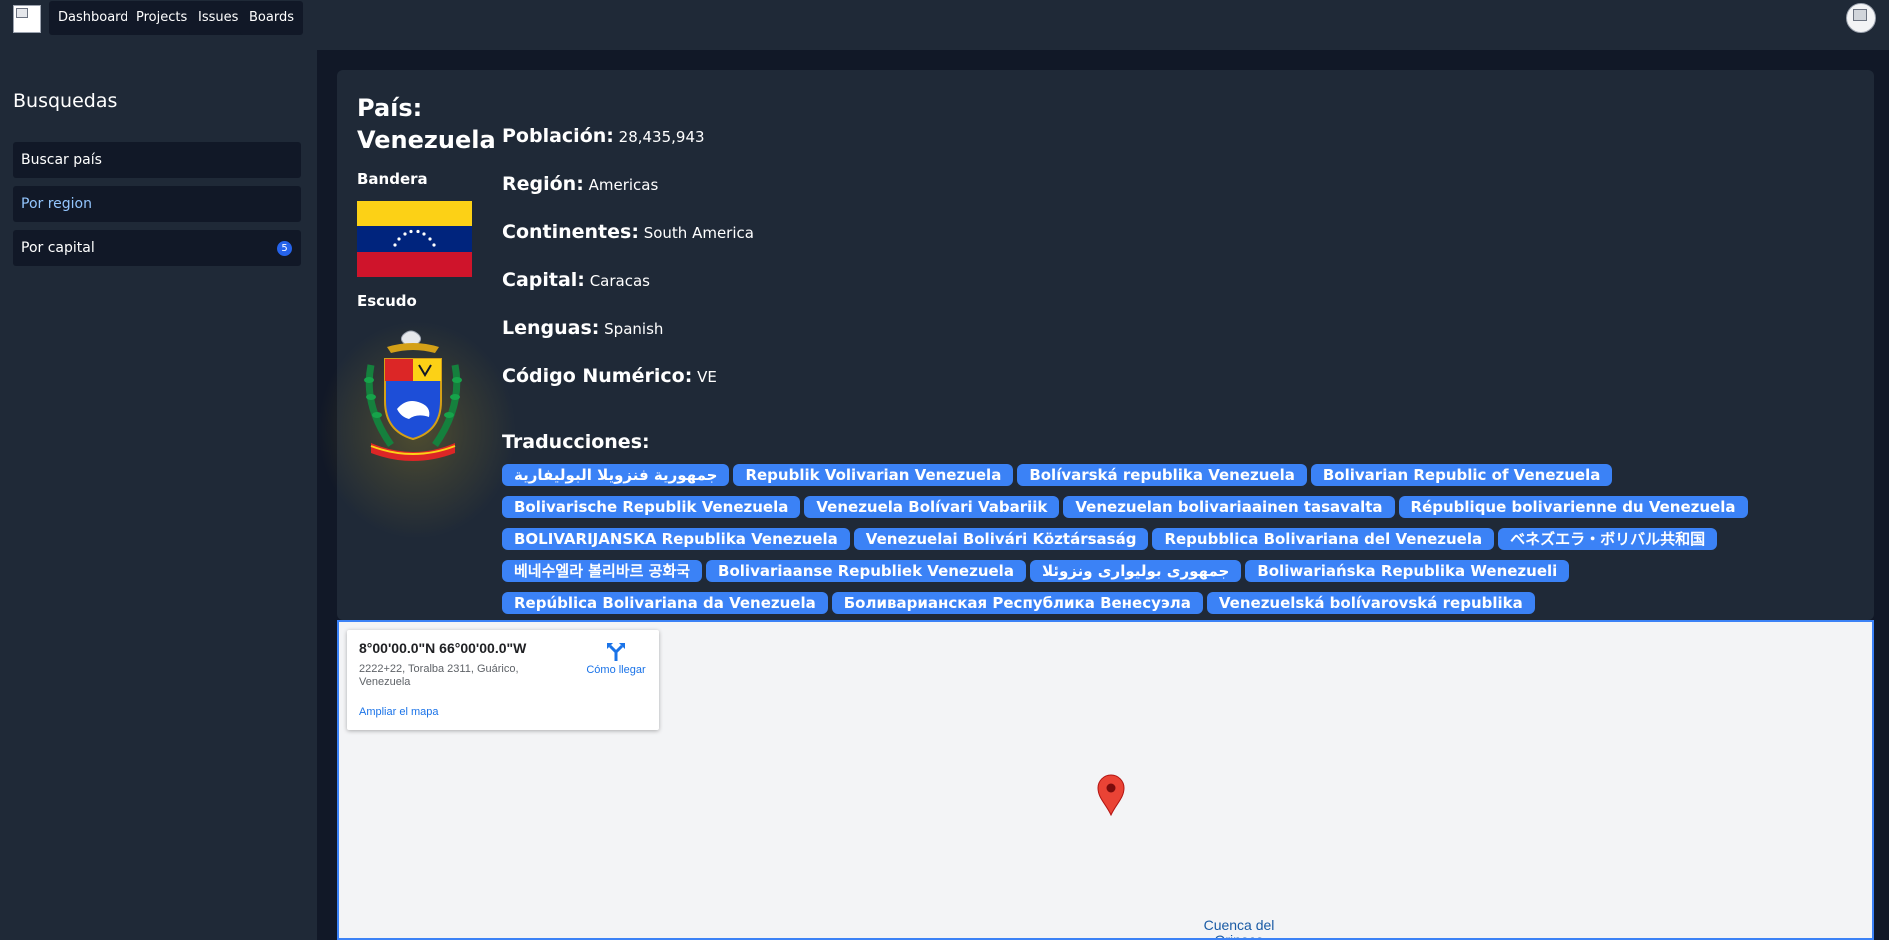 Image resolution: width=1889 pixels, height=940 pixels. What do you see at coordinates (651, 507) in the screenshot?
I see `translation-pill: Bolivarische Republik Venezuela` at bounding box center [651, 507].